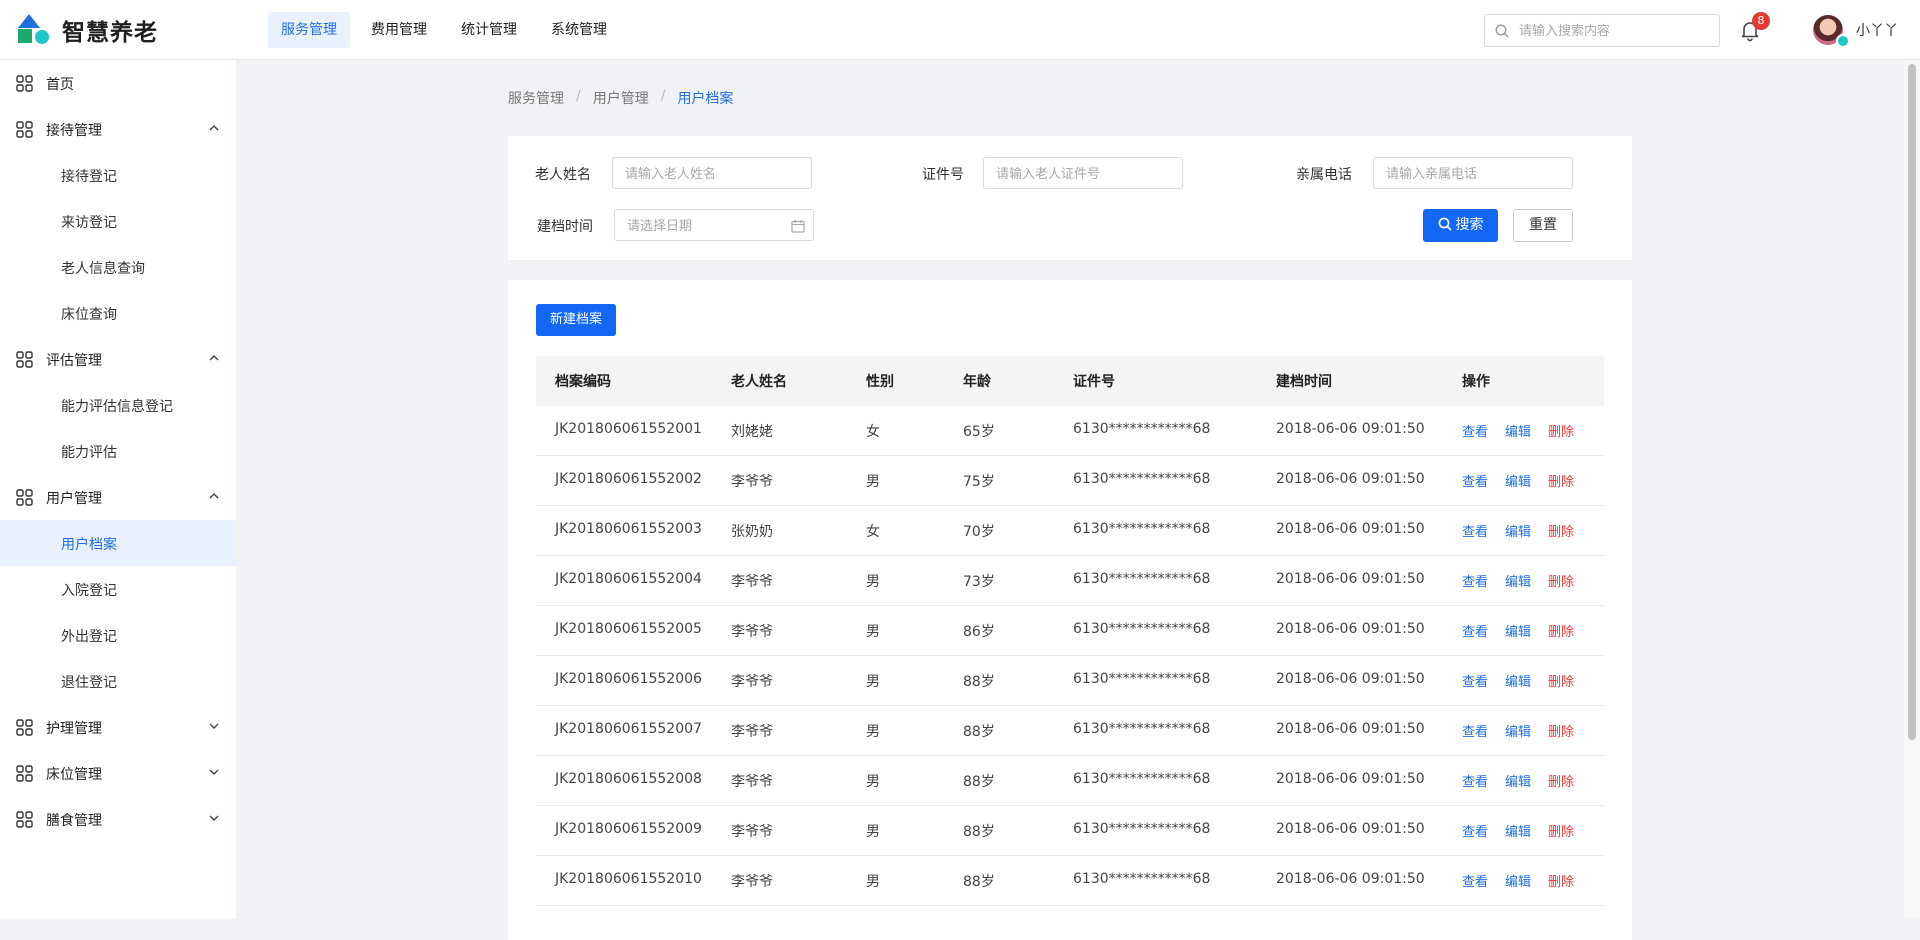 The image size is (1920, 940). I want to click on phone-filter-input, so click(1475, 174).